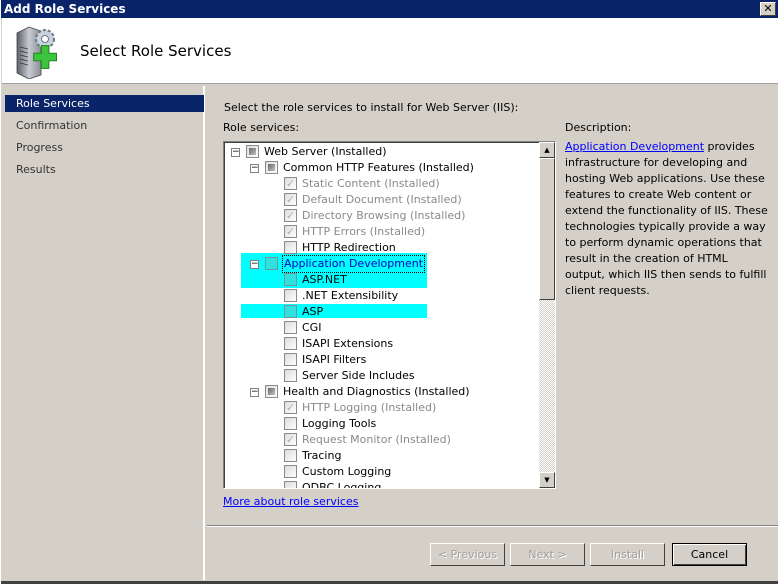 The width and height of the screenshot is (778, 584). Describe the element at coordinates (104, 147) in the screenshot. I see `sidebar-item-progress: Progress` at that location.